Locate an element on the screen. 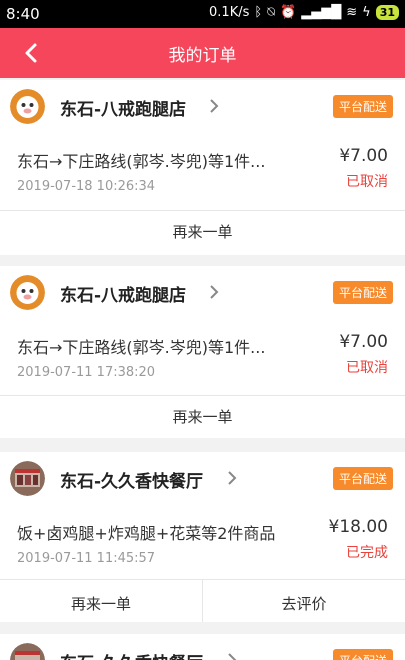 The image size is (405, 660). alarm-icon: ⏰ is located at coordinates (288, 12).